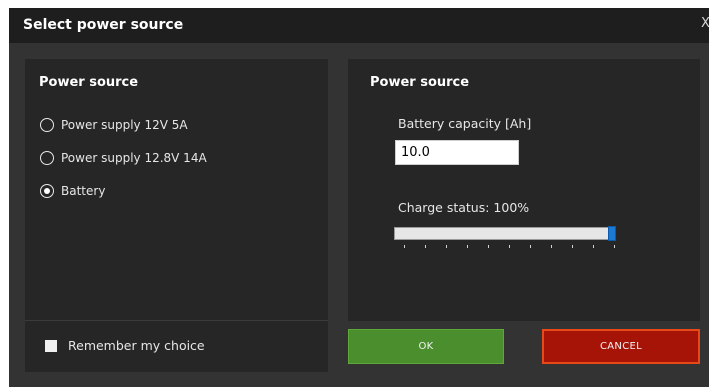 This screenshot has width=709, height=387. I want to click on ok-button: OK, so click(426, 346).